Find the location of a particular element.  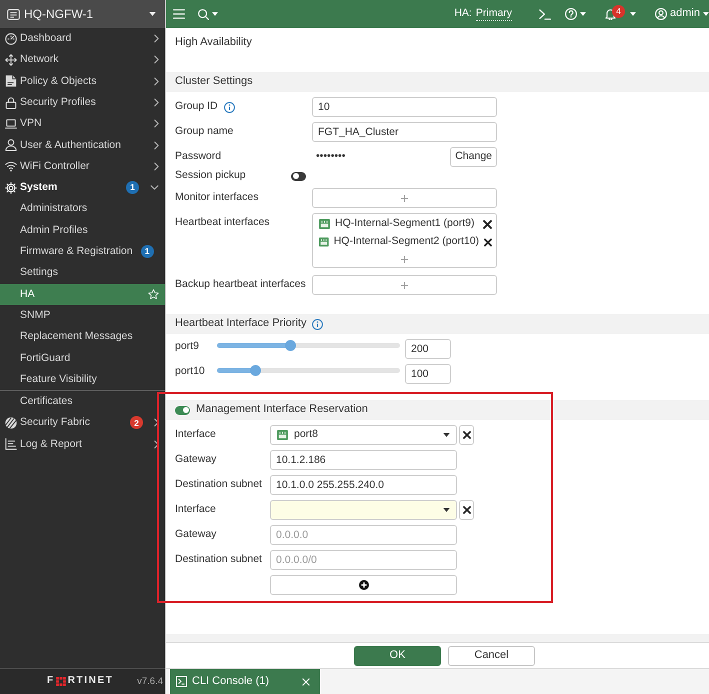

version-label: v7.6.4 is located at coordinates (150, 682).